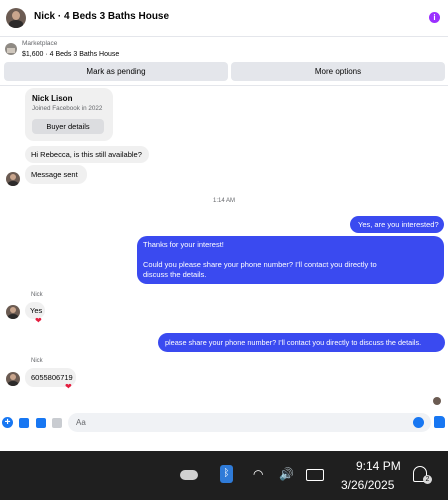 Image resolution: width=448 pixels, height=500 pixels. I want to click on mark-as-pending-button: Mark as pending, so click(116, 71).